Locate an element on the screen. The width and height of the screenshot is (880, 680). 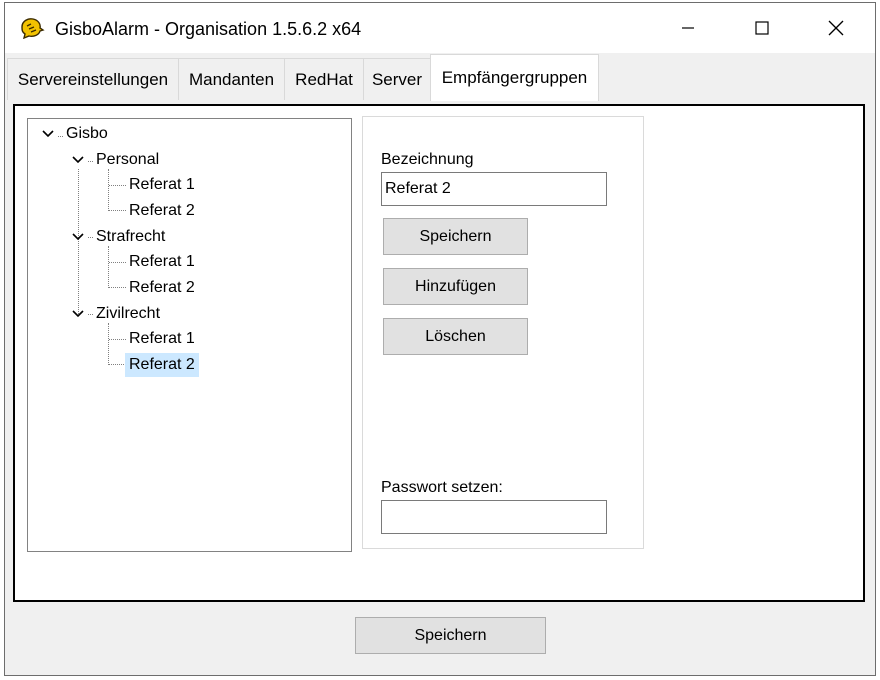
tree-node-group: Strafrecht is located at coordinates (130, 237).